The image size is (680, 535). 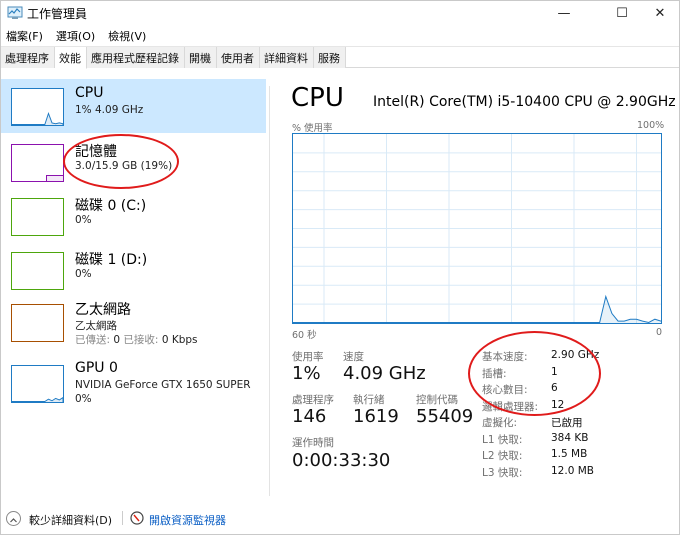 I want to click on spec-value: 1.5 MB, so click(x=569, y=454).